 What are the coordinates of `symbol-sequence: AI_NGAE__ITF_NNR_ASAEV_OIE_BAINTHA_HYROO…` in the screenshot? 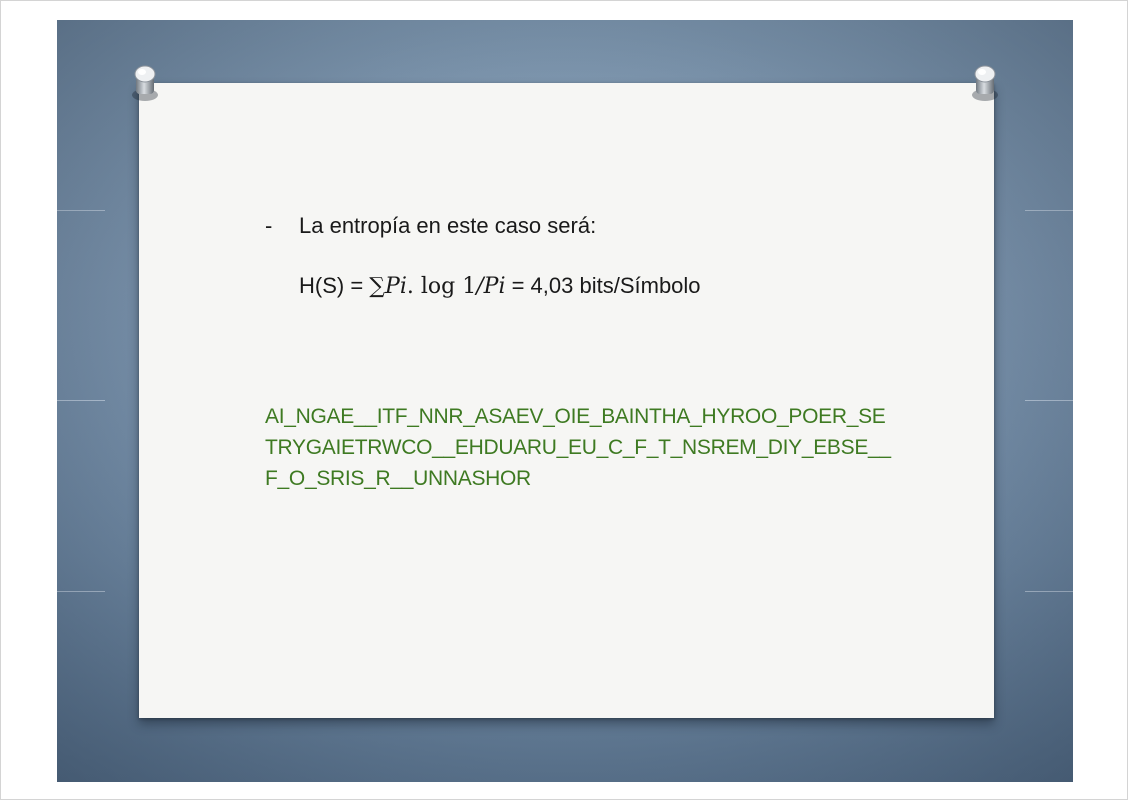 It's located at (578, 447).